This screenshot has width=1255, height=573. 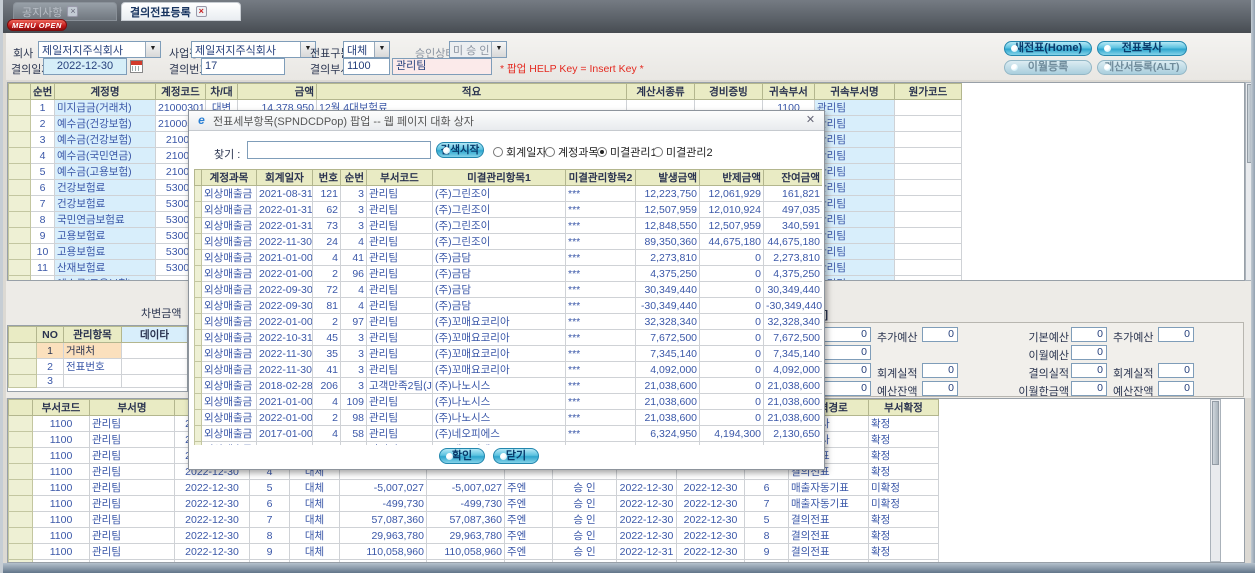 I want to click on cell: 2,273,810, so click(x=667, y=257).